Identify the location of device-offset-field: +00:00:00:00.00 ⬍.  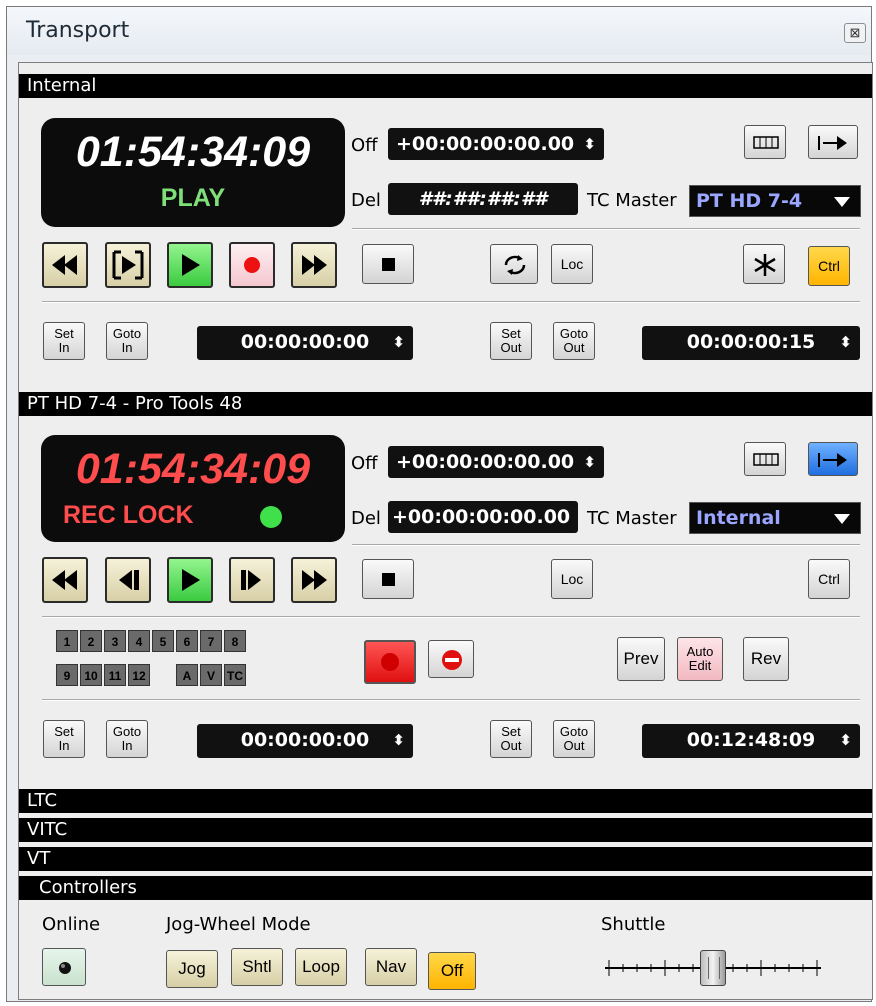
(496, 462).